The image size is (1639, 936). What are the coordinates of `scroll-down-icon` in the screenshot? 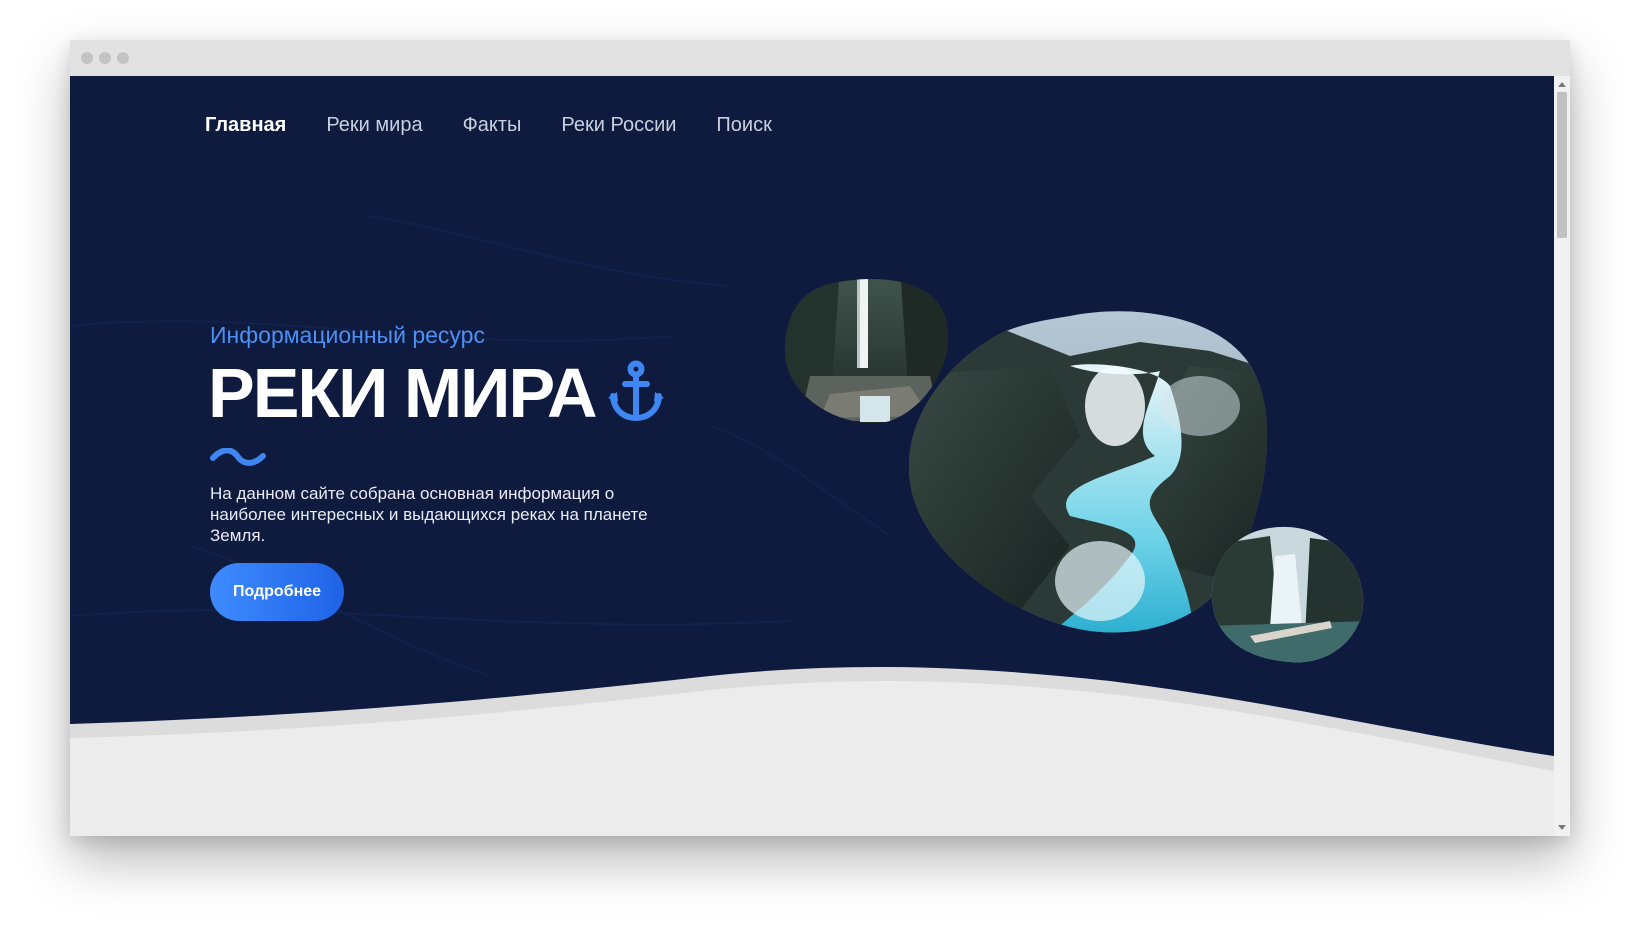 It's located at (1562, 827).